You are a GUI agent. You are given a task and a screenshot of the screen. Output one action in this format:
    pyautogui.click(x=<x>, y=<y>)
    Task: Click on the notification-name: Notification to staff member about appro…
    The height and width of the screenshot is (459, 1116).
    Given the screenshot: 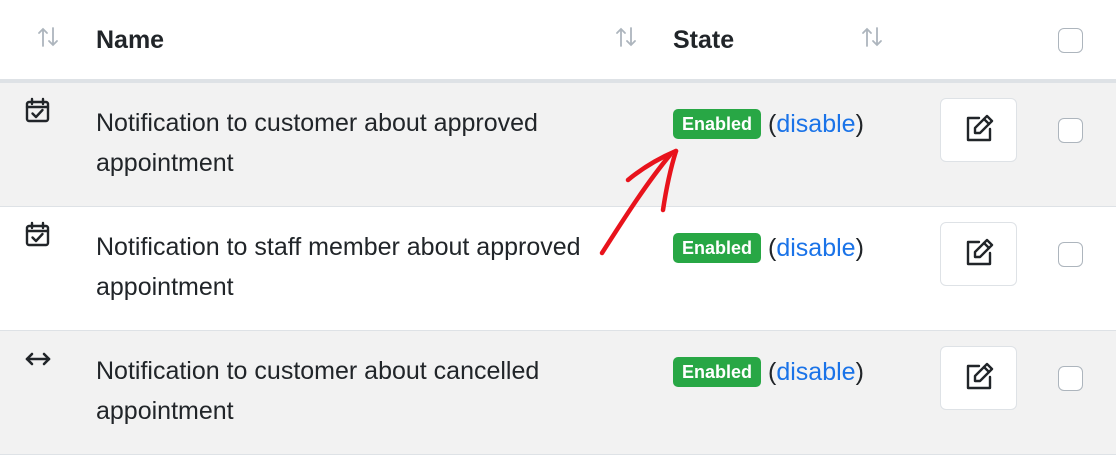 What is the action you would take?
    pyautogui.click(x=338, y=267)
    